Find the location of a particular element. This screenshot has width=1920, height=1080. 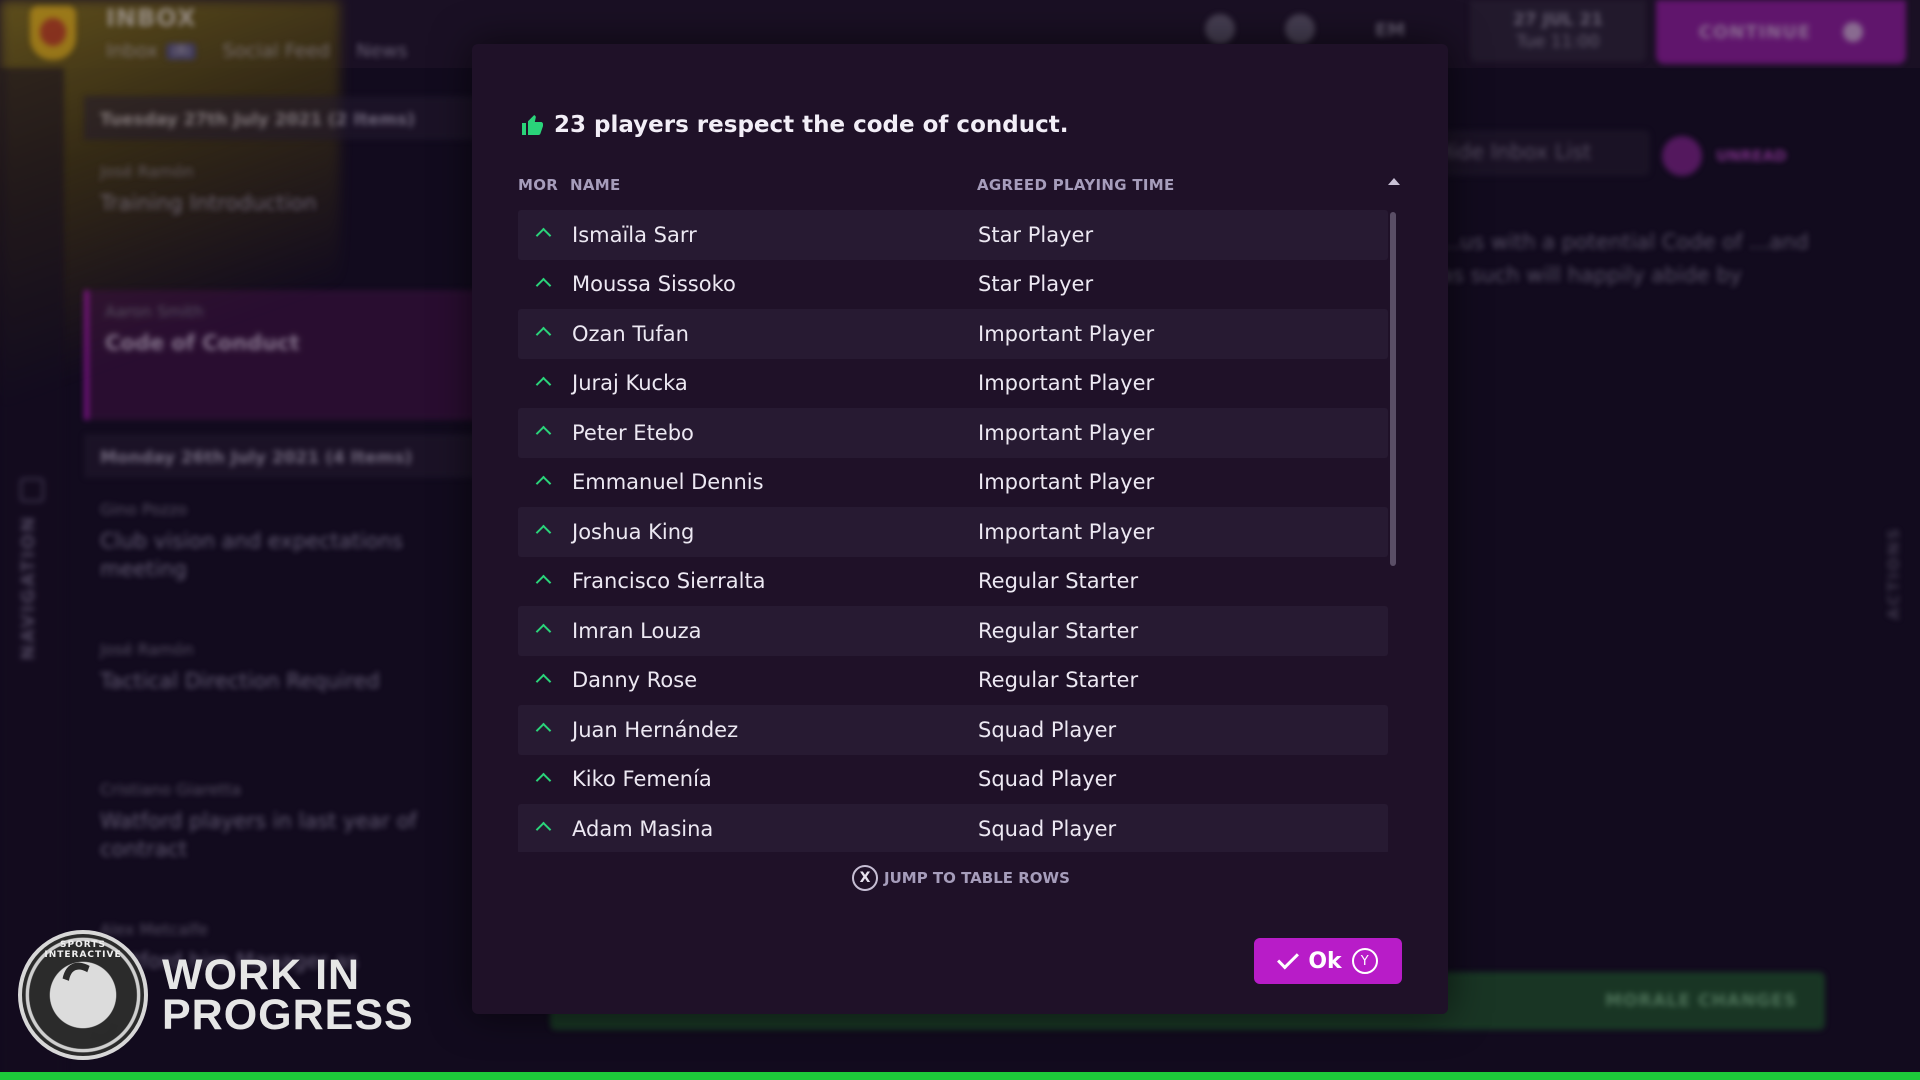

sort-ascending-icon is located at coordinates (1394, 181).